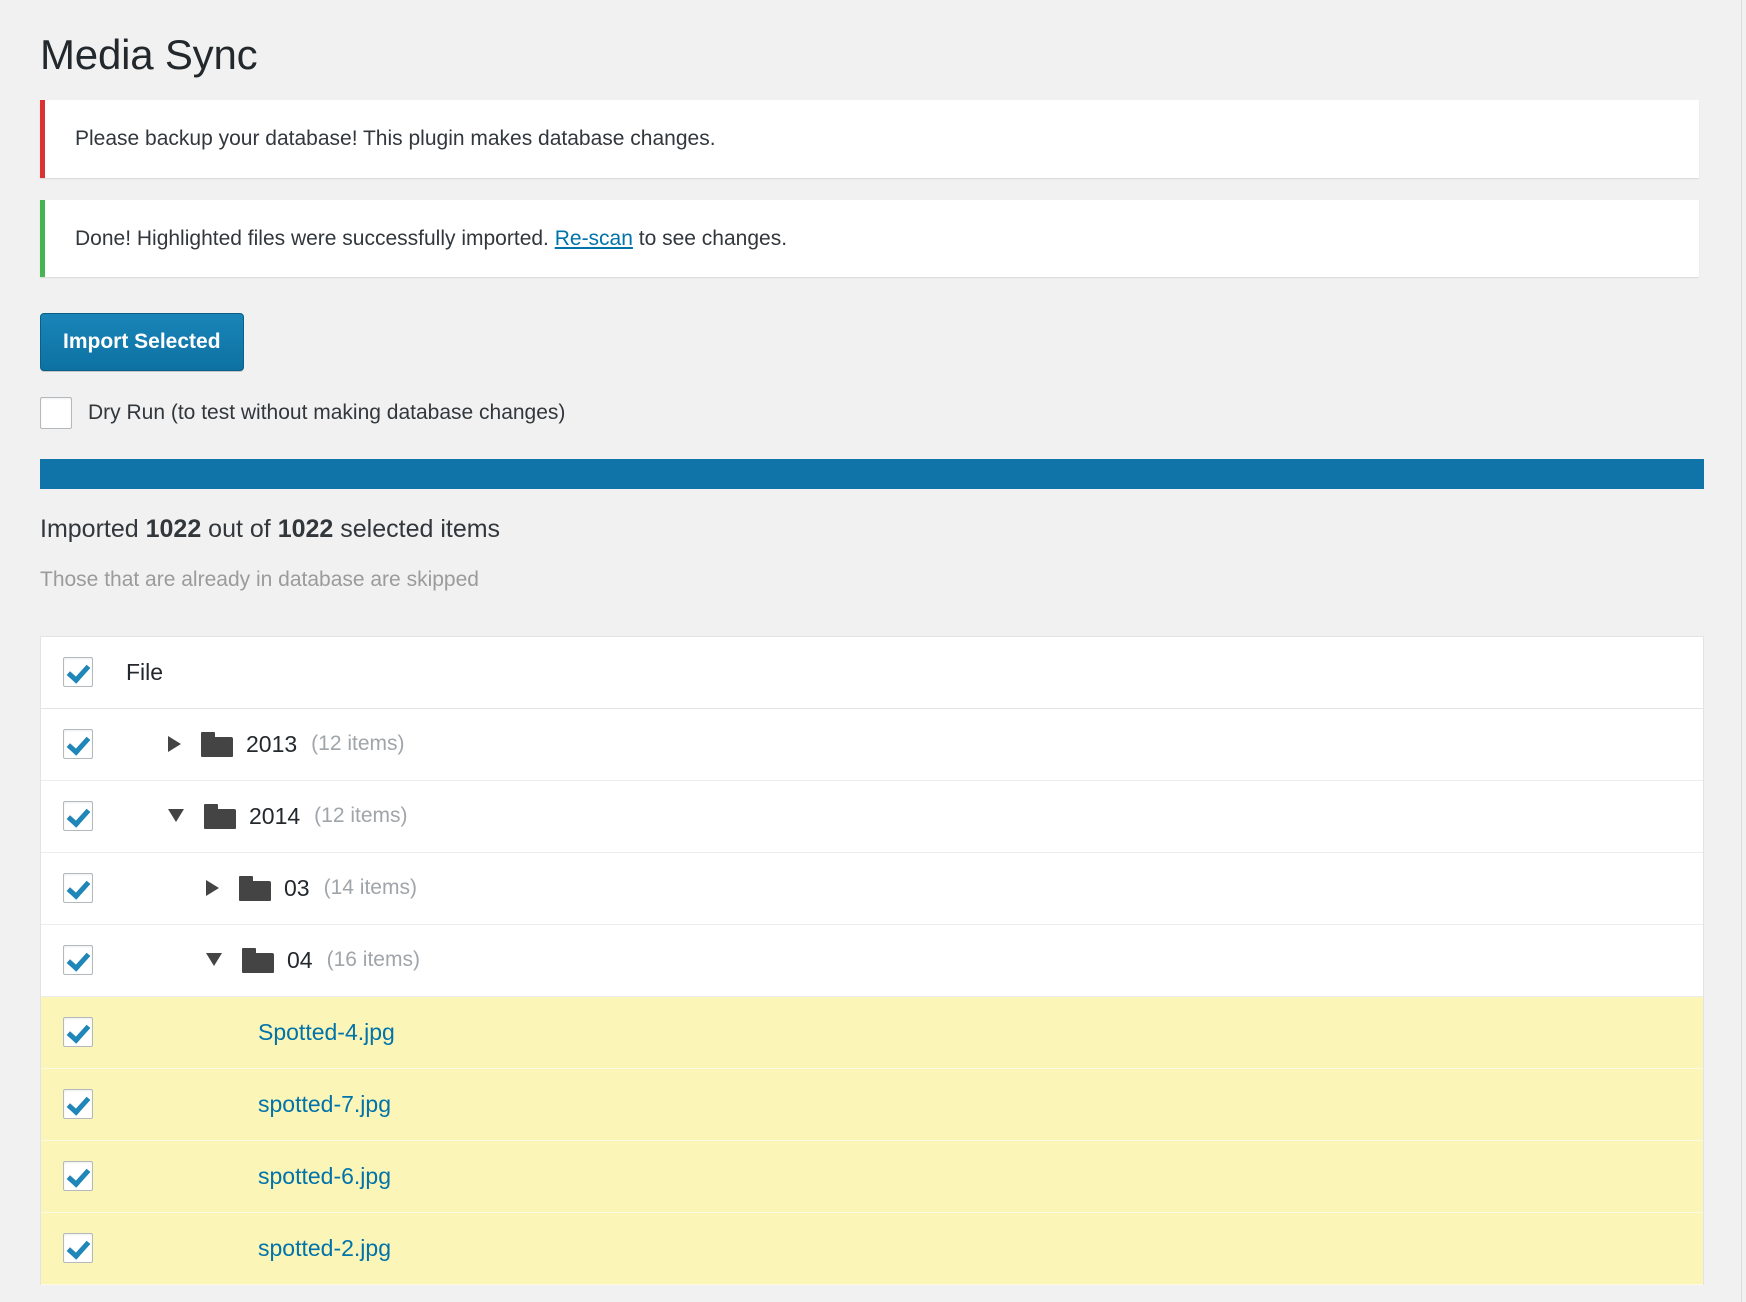  What do you see at coordinates (914, 816) in the screenshot?
I see `row-label-cell: 2014 (12 items)` at bounding box center [914, 816].